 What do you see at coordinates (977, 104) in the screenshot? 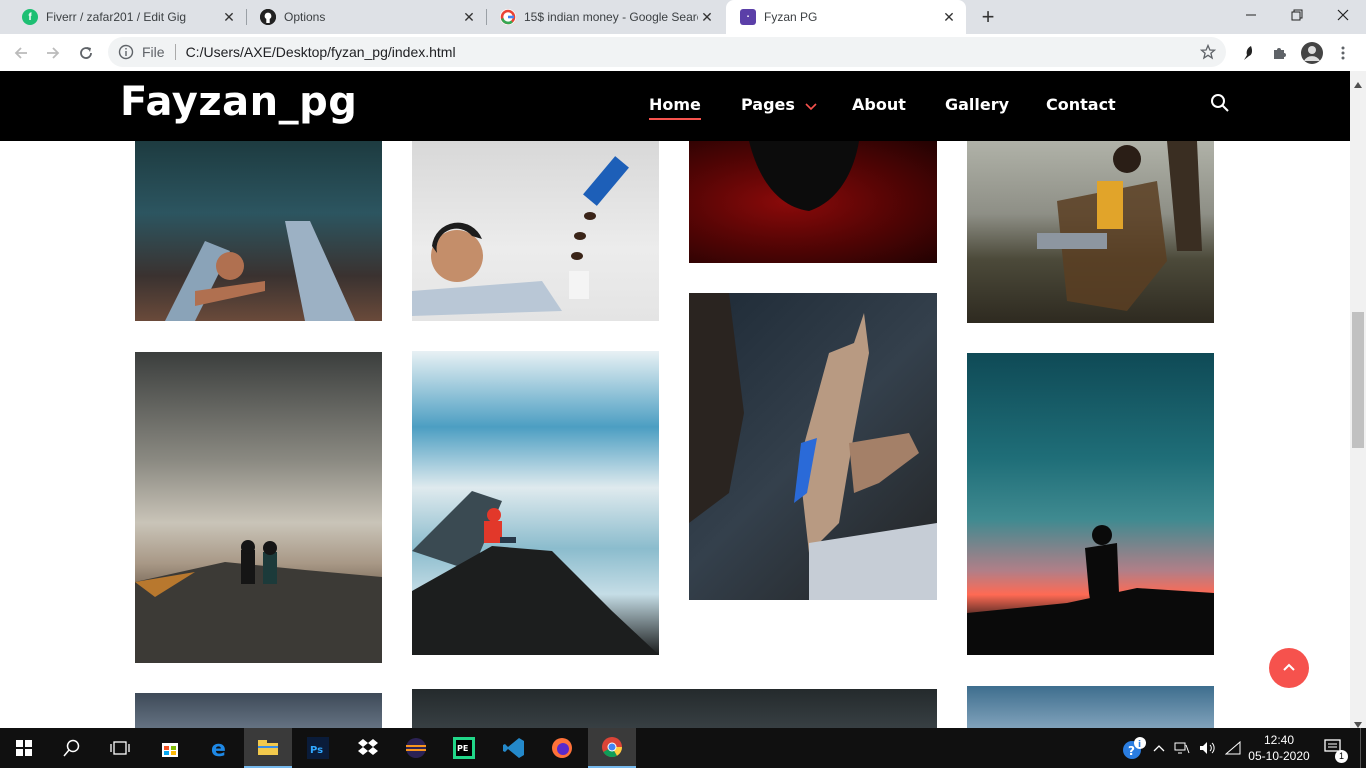
I see `nav-gallery: Gallery` at bounding box center [977, 104].